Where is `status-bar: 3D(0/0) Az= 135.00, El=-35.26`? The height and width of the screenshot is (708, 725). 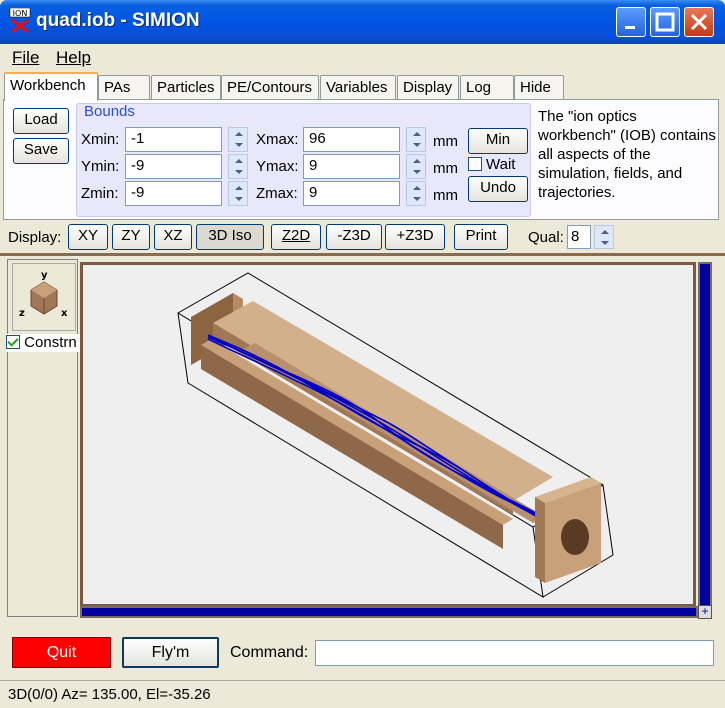 status-bar: 3D(0/0) Az= 135.00, El=-35.26 is located at coordinates (362, 694).